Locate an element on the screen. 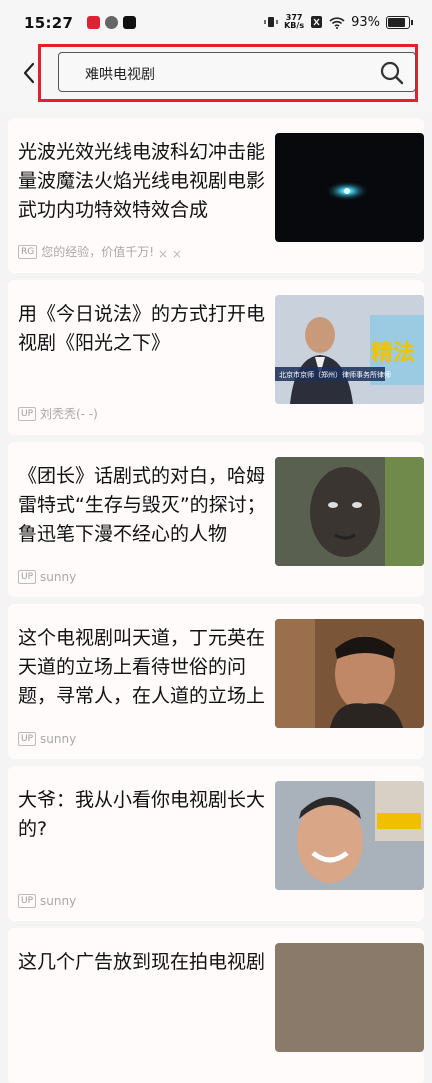 This screenshot has height=1083, width=432. pinwheel-app-icon is located at coordinates (111, 22).